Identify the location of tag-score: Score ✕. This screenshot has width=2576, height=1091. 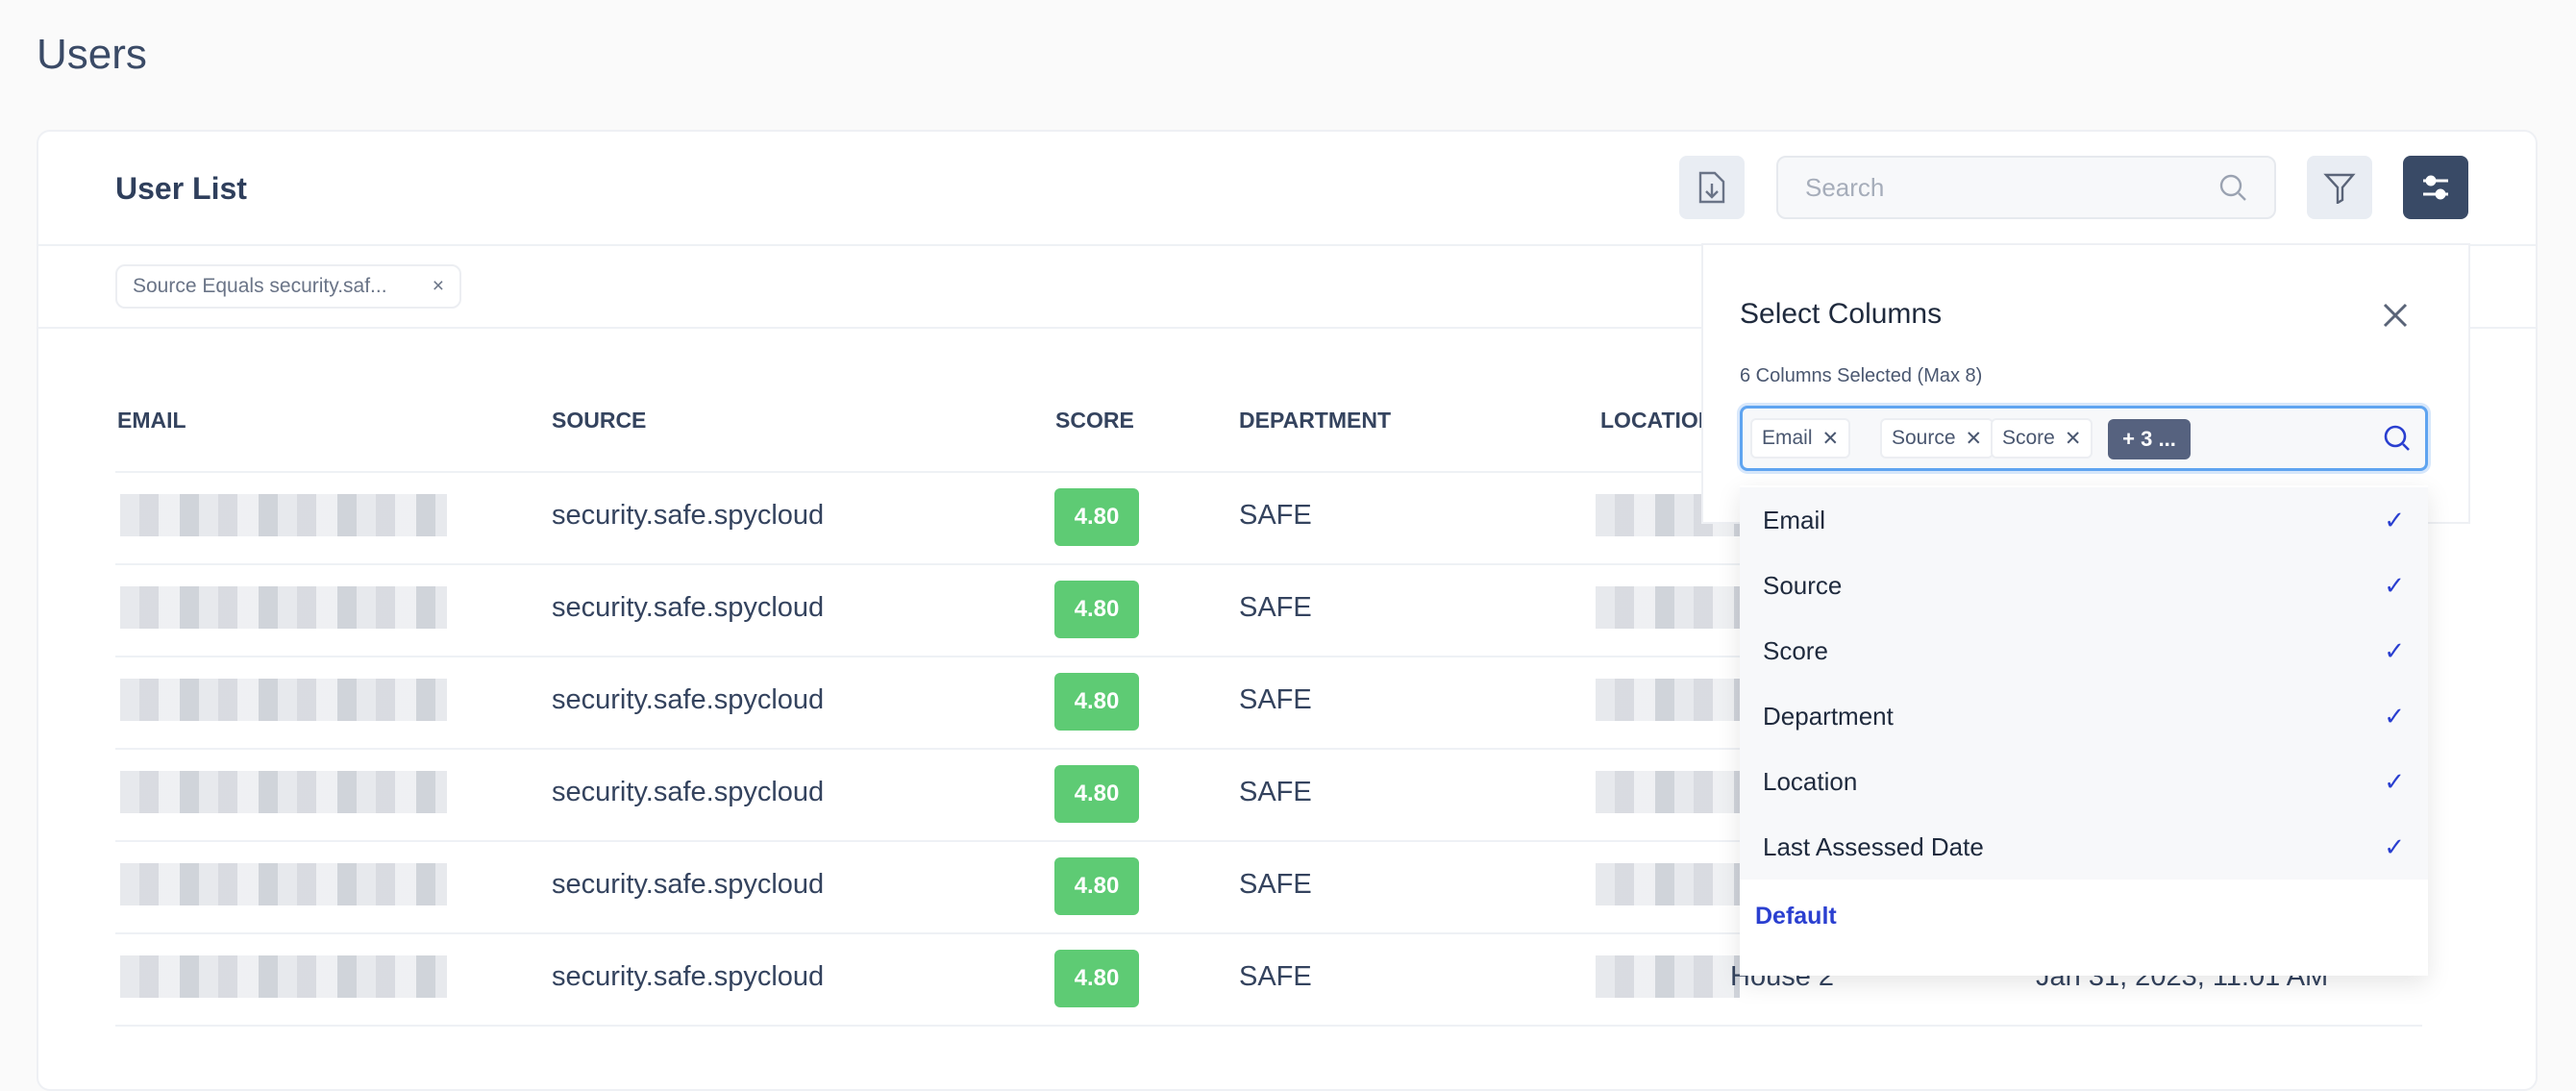
(2042, 438).